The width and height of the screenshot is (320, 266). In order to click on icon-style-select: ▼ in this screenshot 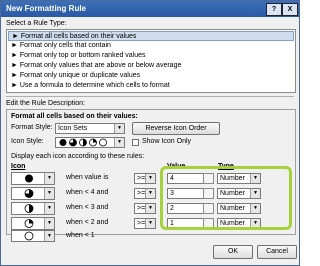, I will do `click(90, 142)`.